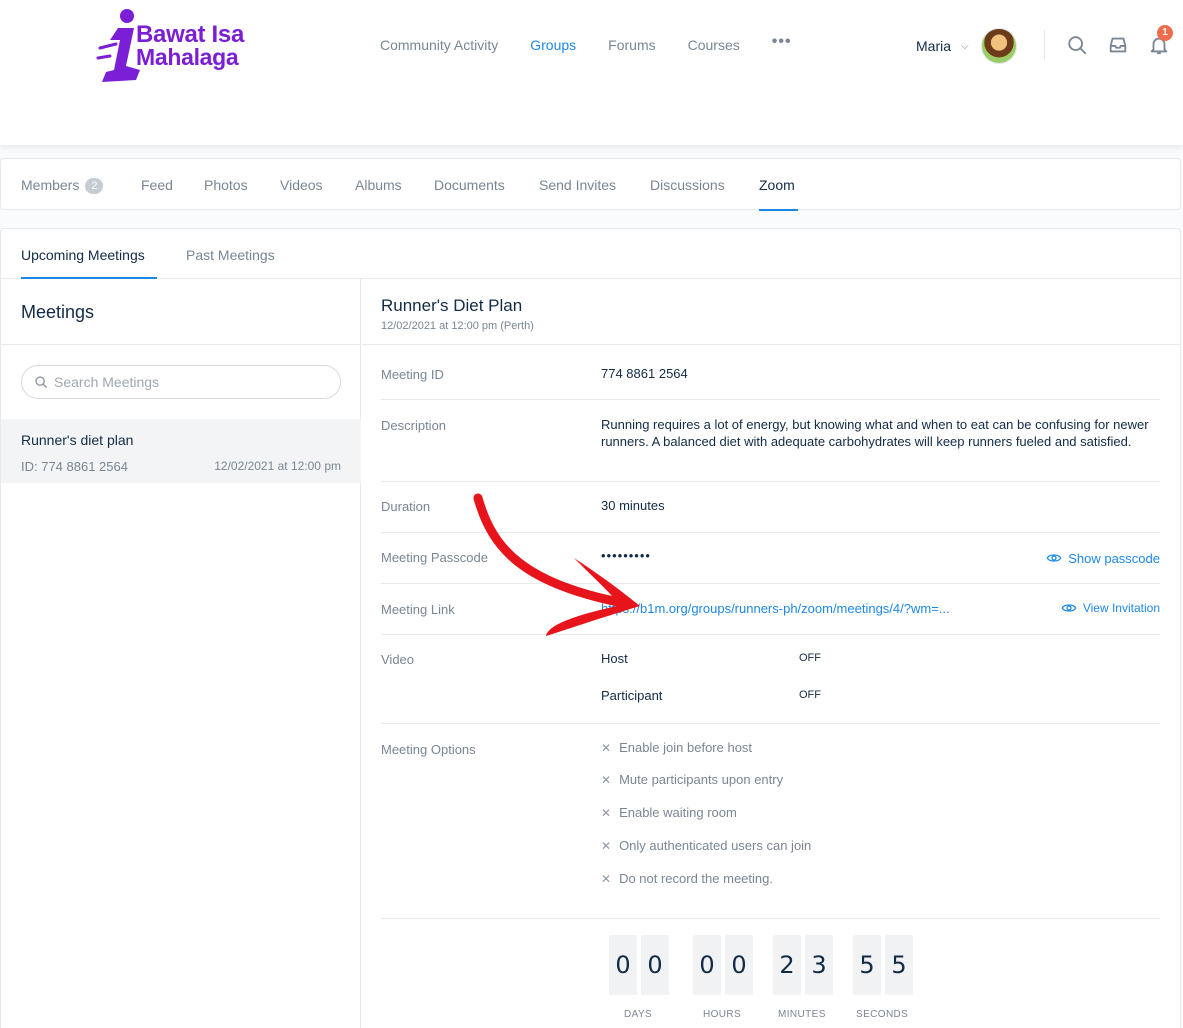 This screenshot has height=1028, width=1183. I want to click on option-label: Mute participants upon entry, so click(701, 779).